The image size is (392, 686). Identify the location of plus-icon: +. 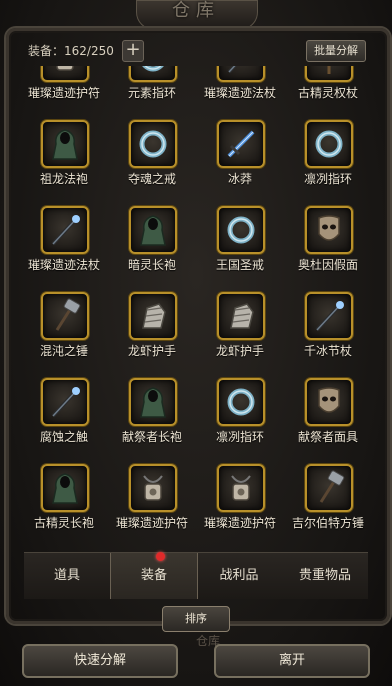
(133, 49).